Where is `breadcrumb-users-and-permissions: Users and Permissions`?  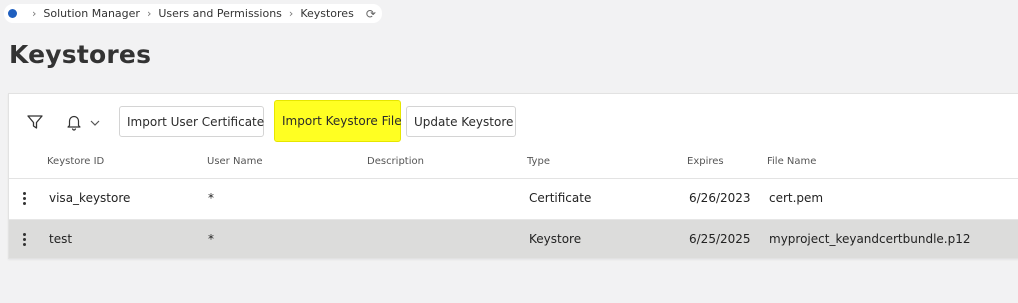 breadcrumb-users-and-permissions: Users and Permissions is located at coordinates (220, 13).